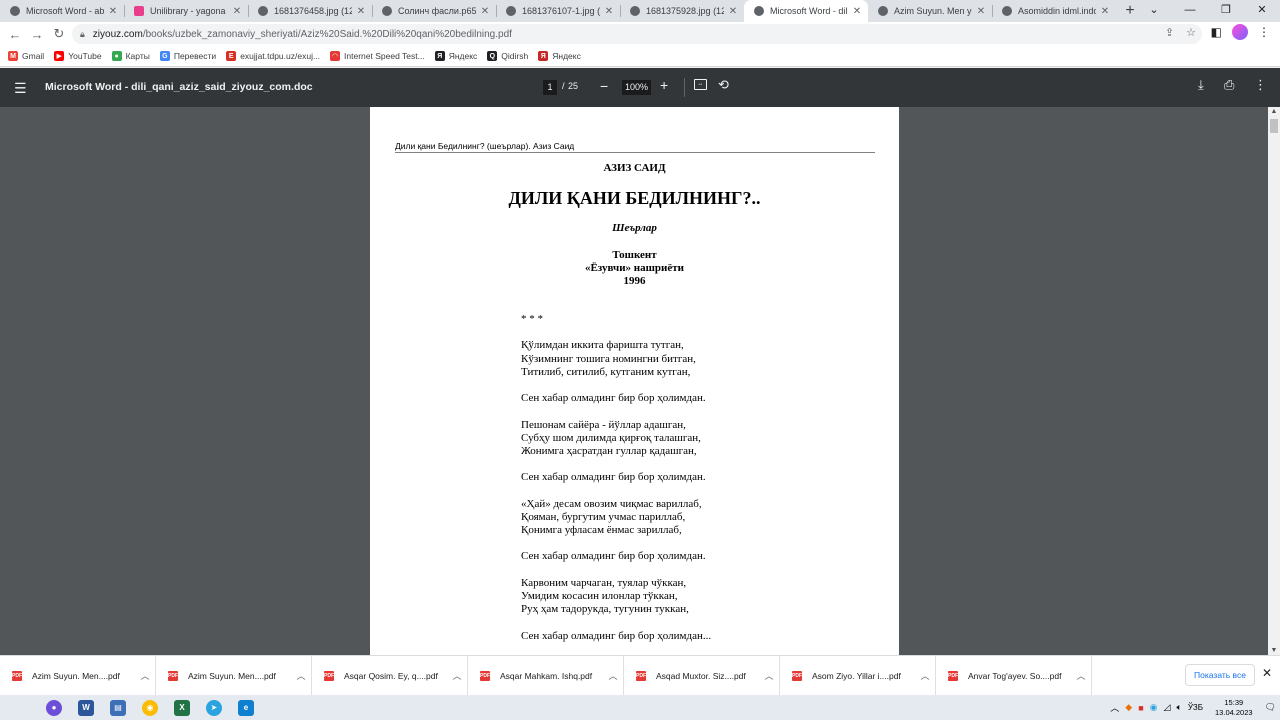  Describe the element at coordinates (1195, 707) in the screenshot. I see `language-indicator: ЎЗБ` at that location.